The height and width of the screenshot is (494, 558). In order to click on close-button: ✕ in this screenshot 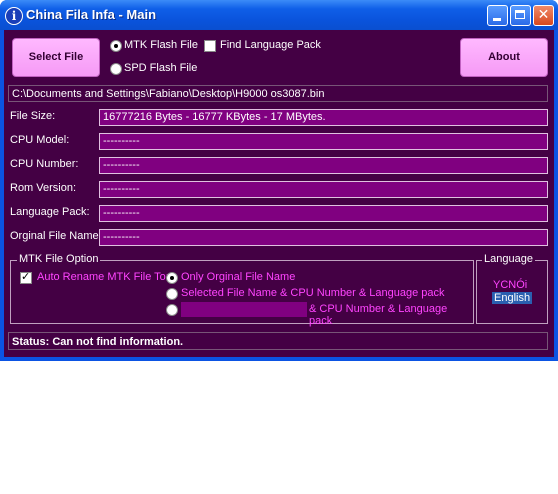, I will do `click(543, 15)`.